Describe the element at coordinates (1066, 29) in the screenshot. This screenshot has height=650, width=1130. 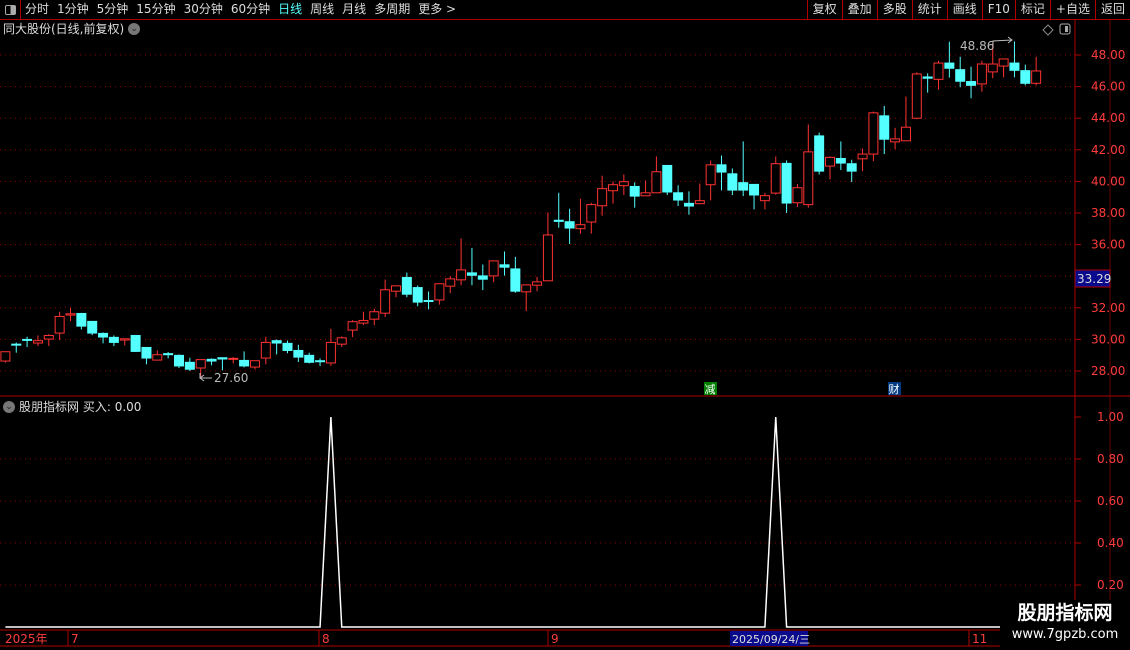
I see `panel-icon-fill` at that location.